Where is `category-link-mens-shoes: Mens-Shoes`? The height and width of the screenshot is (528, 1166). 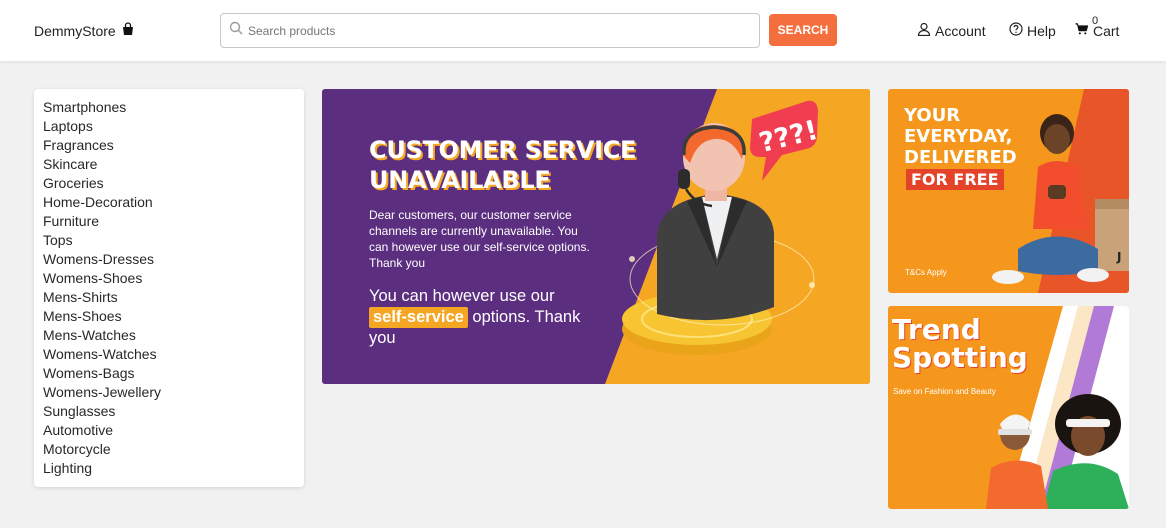
category-link-mens-shoes: Mens-Shoes is located at coordinates (169, 316).